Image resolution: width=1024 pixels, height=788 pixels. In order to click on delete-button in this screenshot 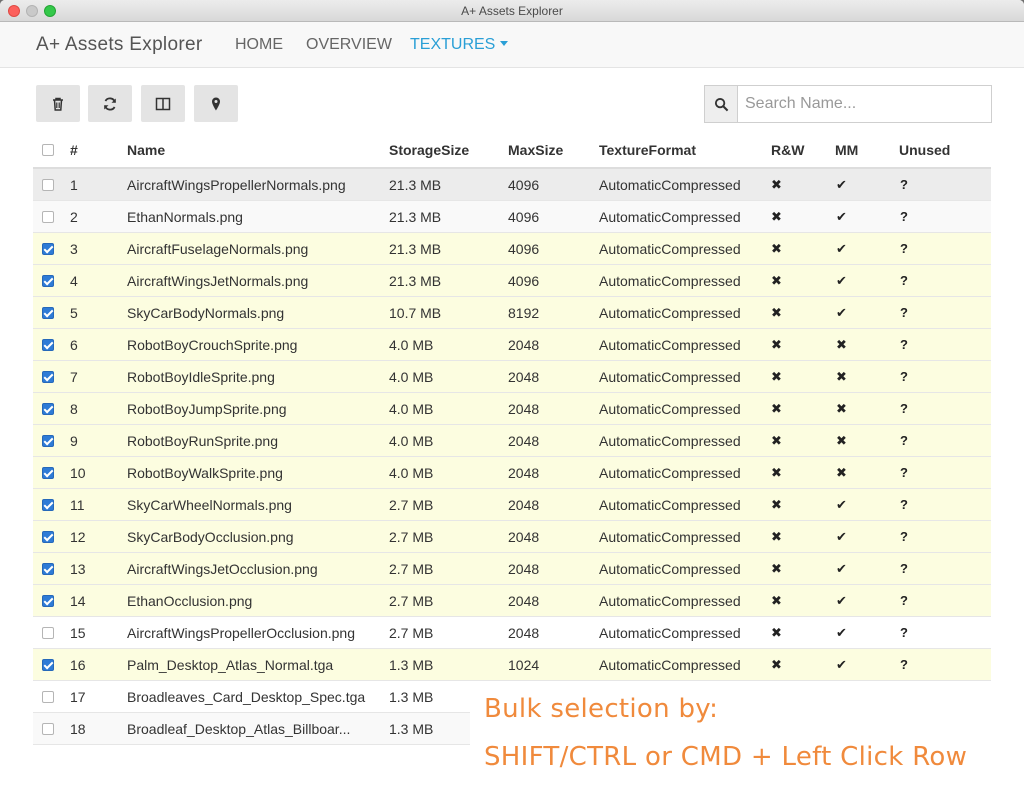, I will do `click(58, 103)`.